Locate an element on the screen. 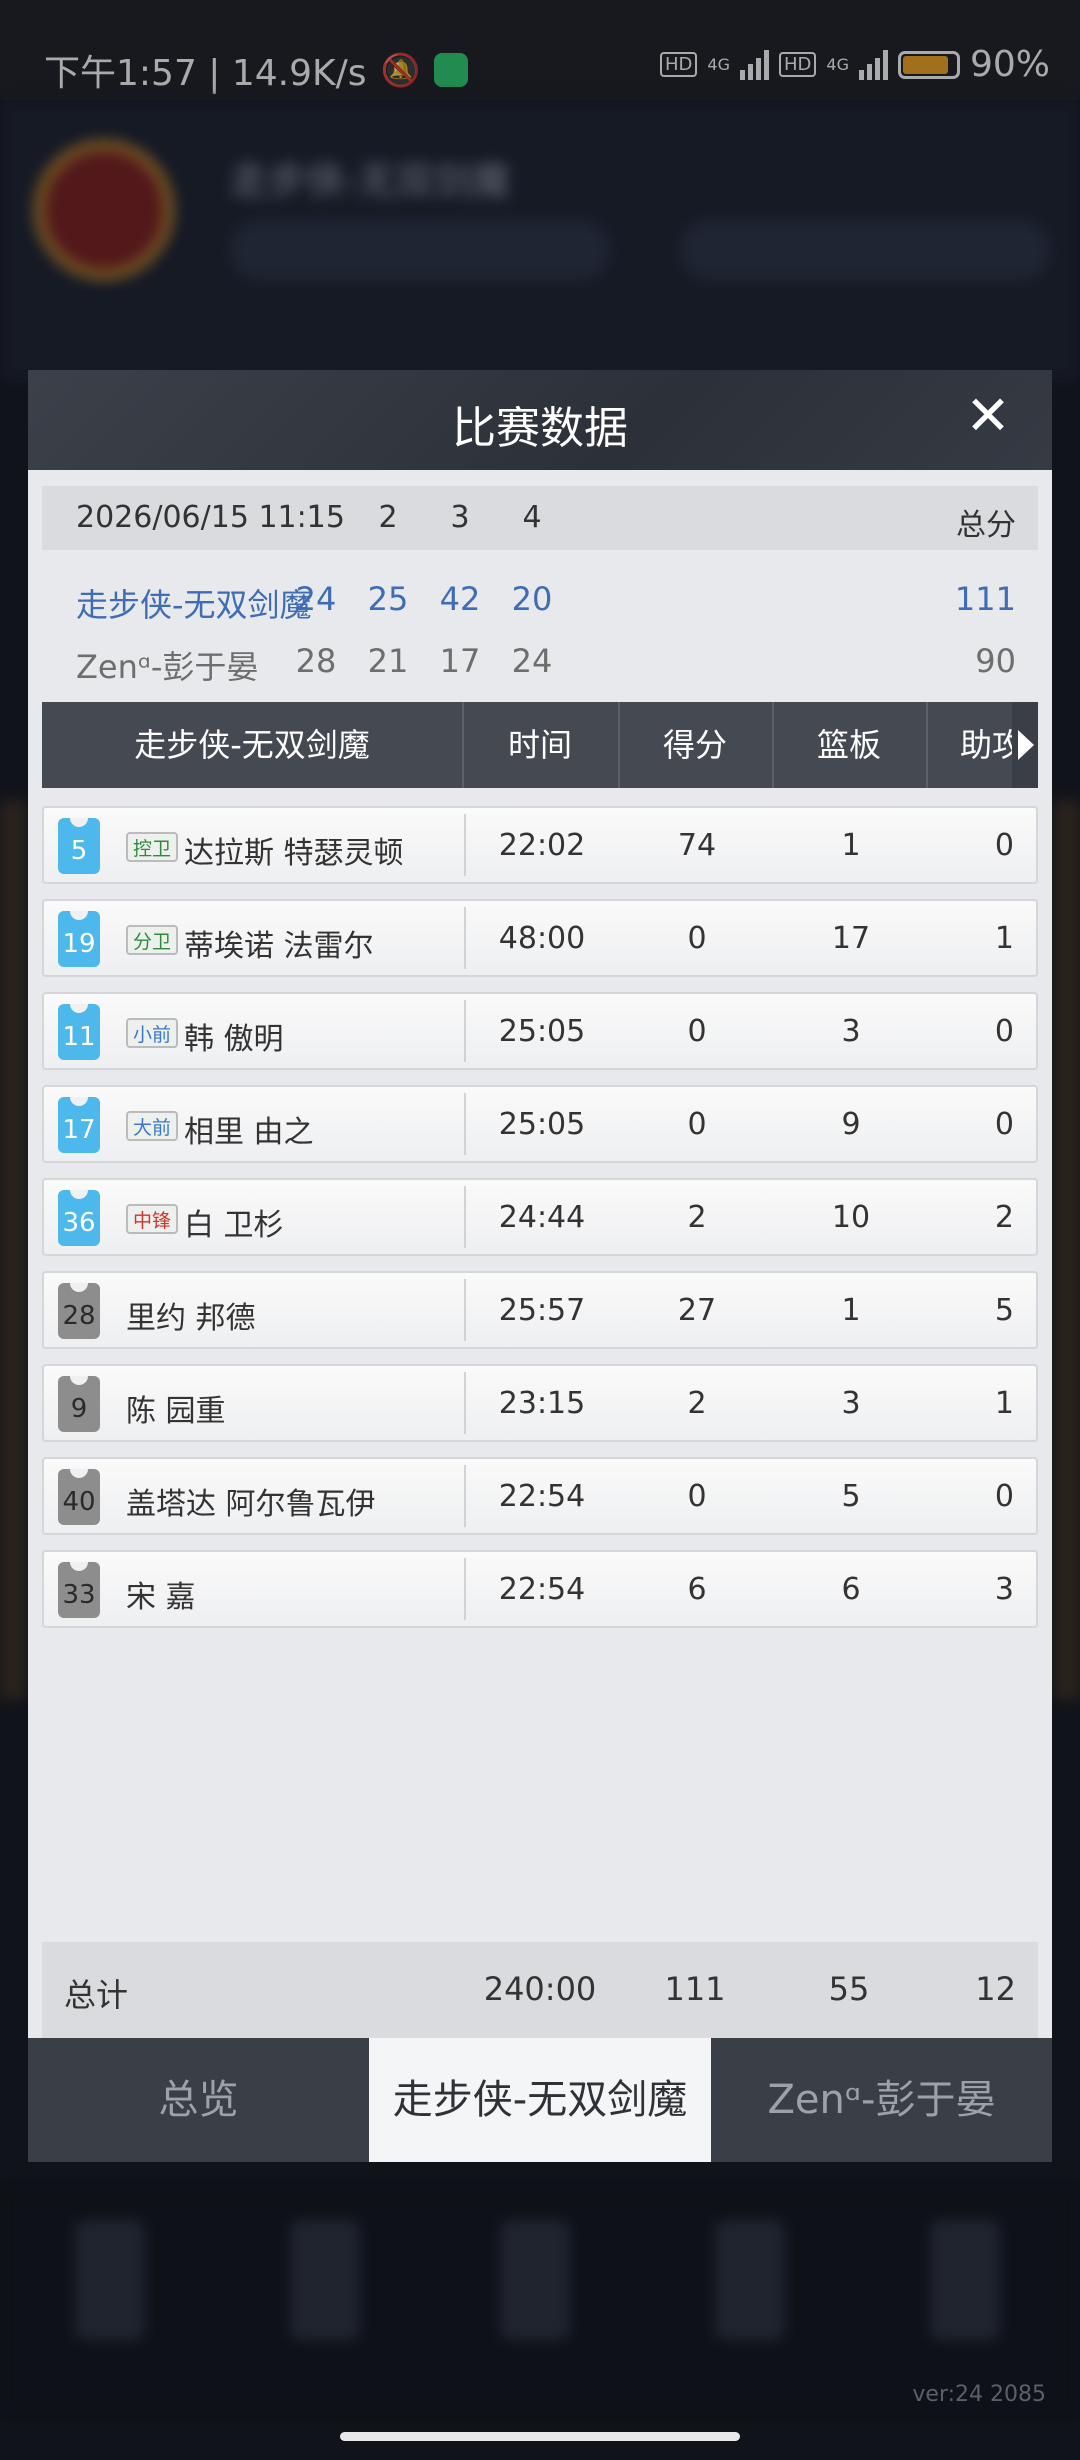  dialog-title: 比赛数据 is located at coordinates (540, 428).